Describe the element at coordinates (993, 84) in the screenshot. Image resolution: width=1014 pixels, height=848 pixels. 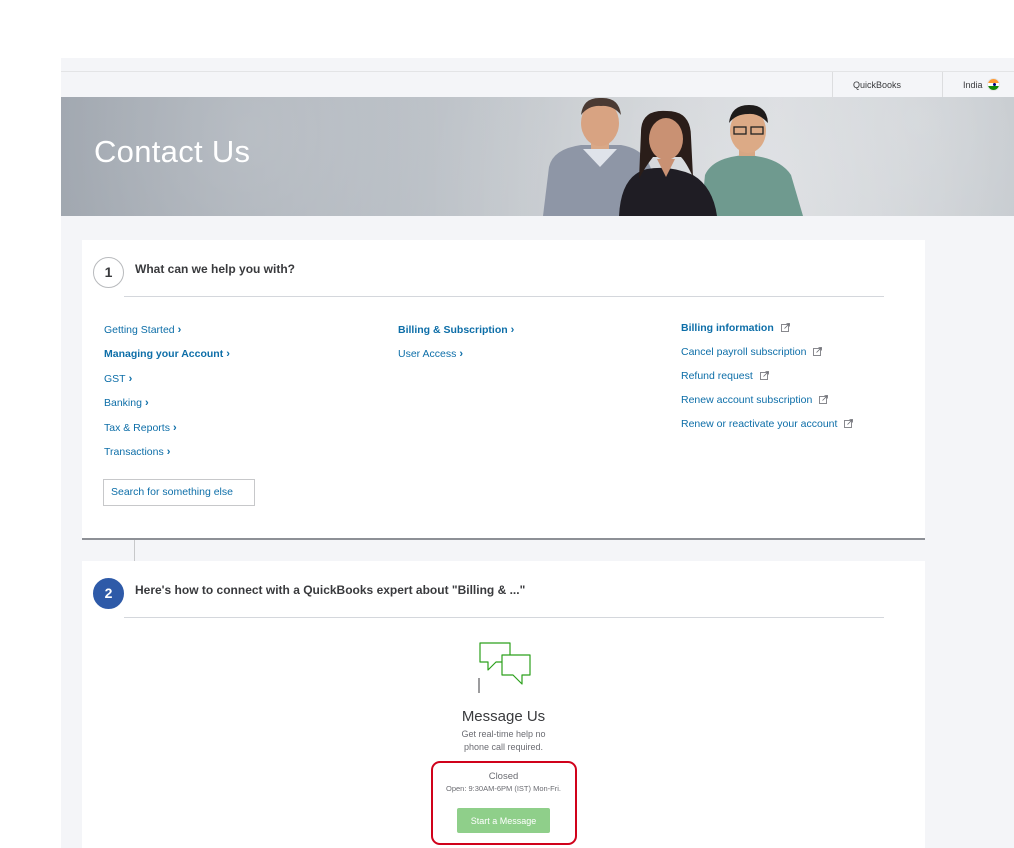
I see `india-flag-icon` at that location.